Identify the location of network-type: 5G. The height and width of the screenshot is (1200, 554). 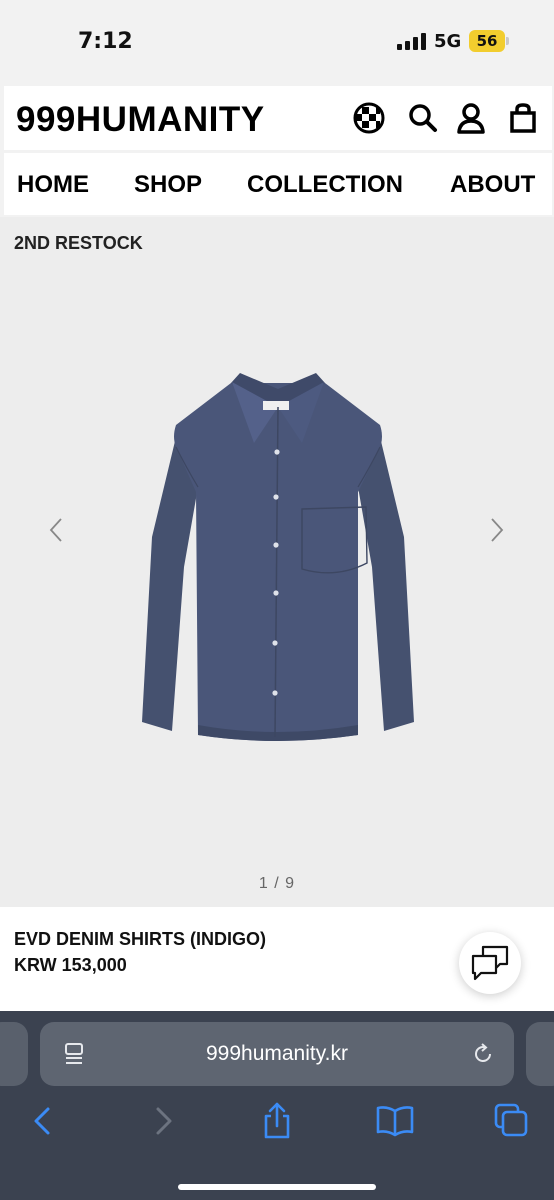
(448, 41).